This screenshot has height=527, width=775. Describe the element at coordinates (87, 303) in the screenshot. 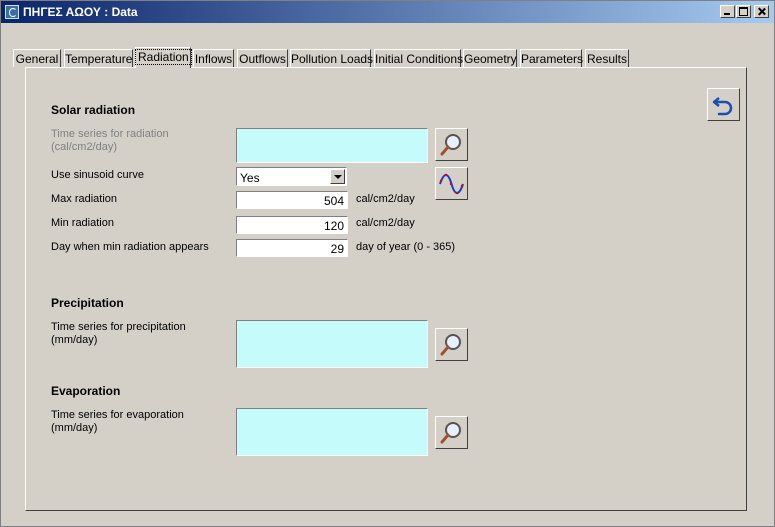

I see `precipitation-heading: Precipitation` at that location.